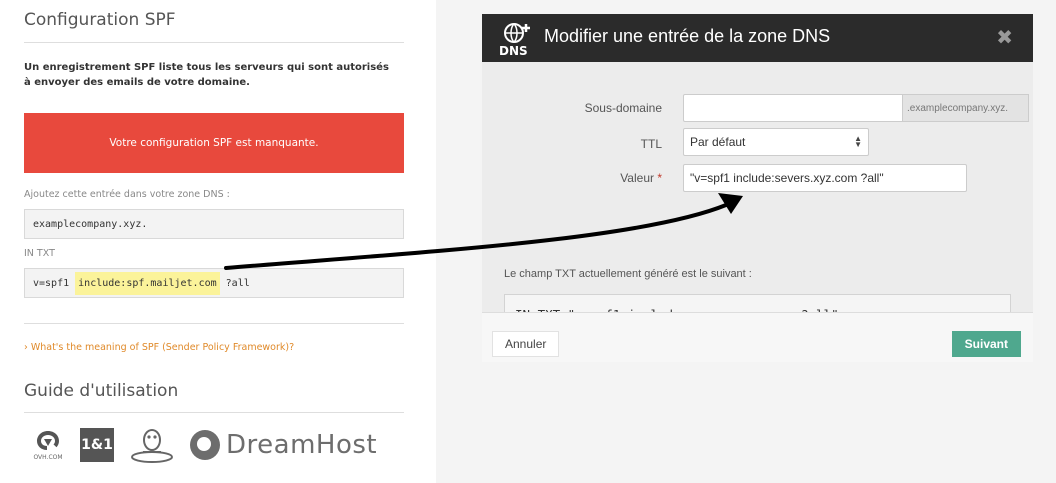  I want to click on domain-value: examplecompany.xyz., so click(90, 224).